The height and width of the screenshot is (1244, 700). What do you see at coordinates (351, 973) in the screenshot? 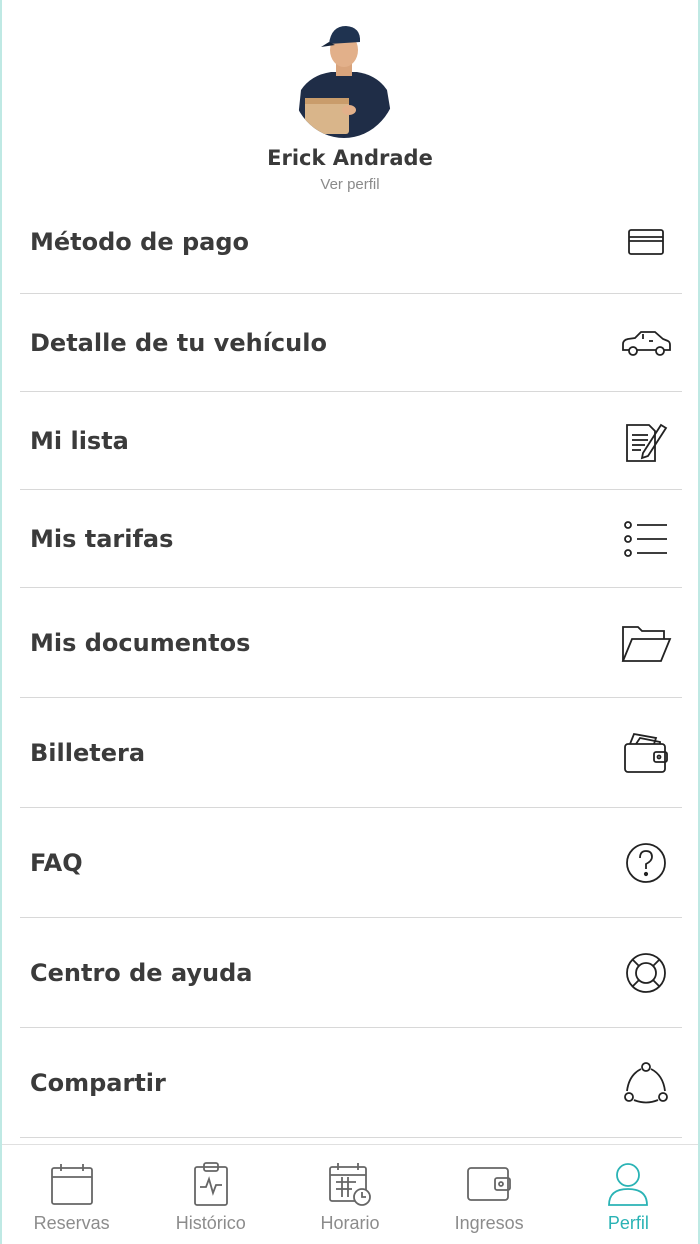
I see `menu-item-help-center: Centro de ayuda` at bounding box center [351, 973].